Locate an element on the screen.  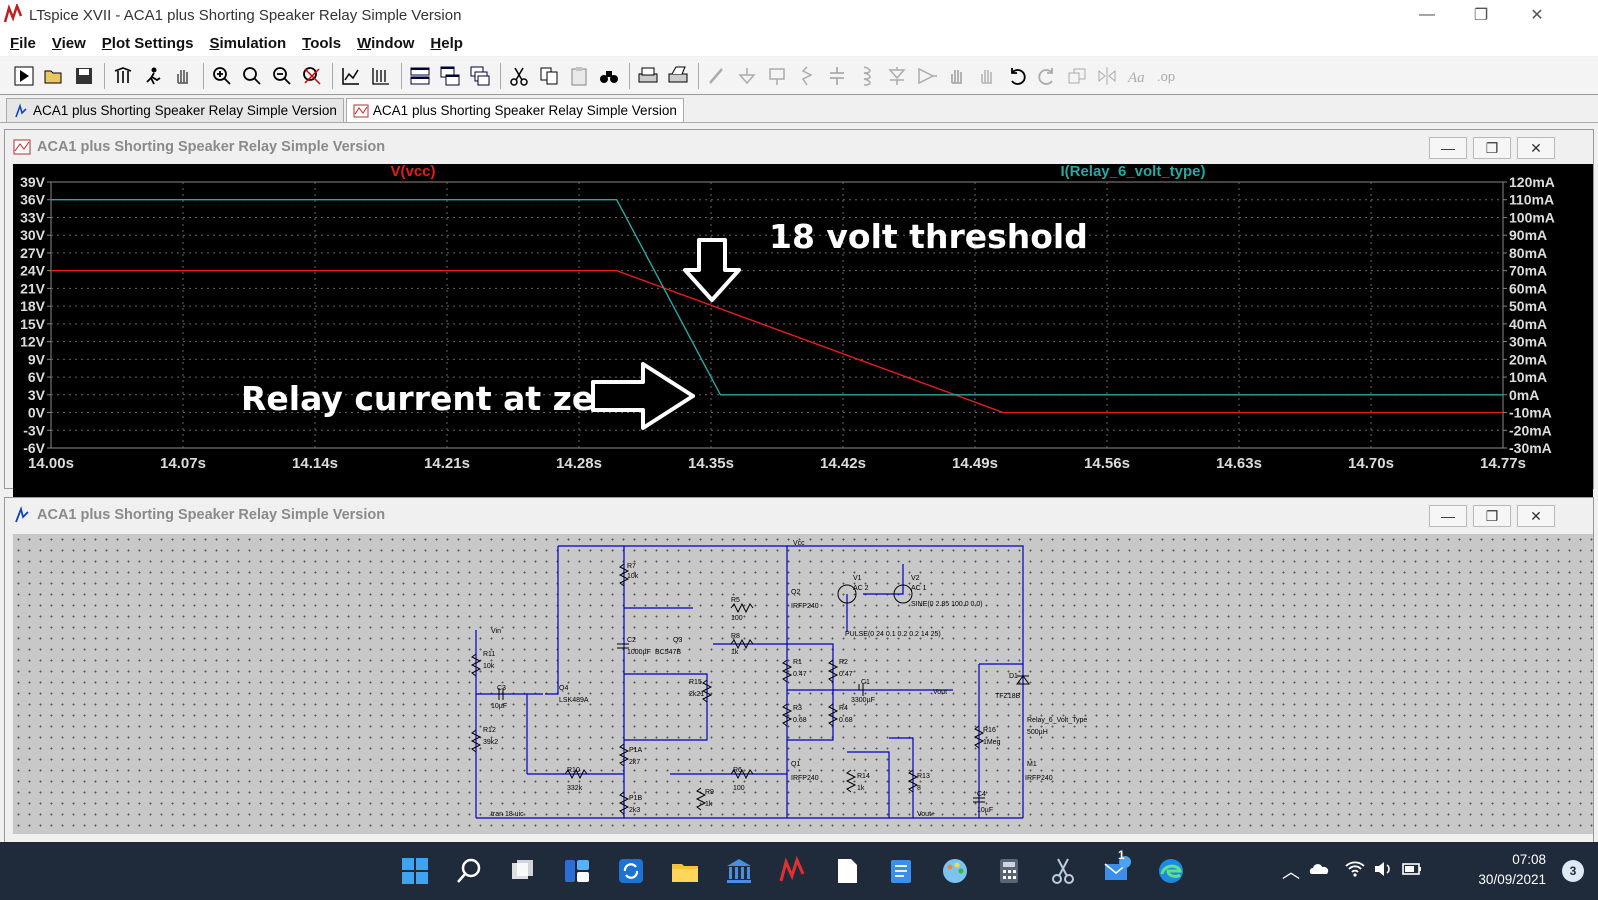
window-close-button: ✕ is located at coordinates (1537, 15).